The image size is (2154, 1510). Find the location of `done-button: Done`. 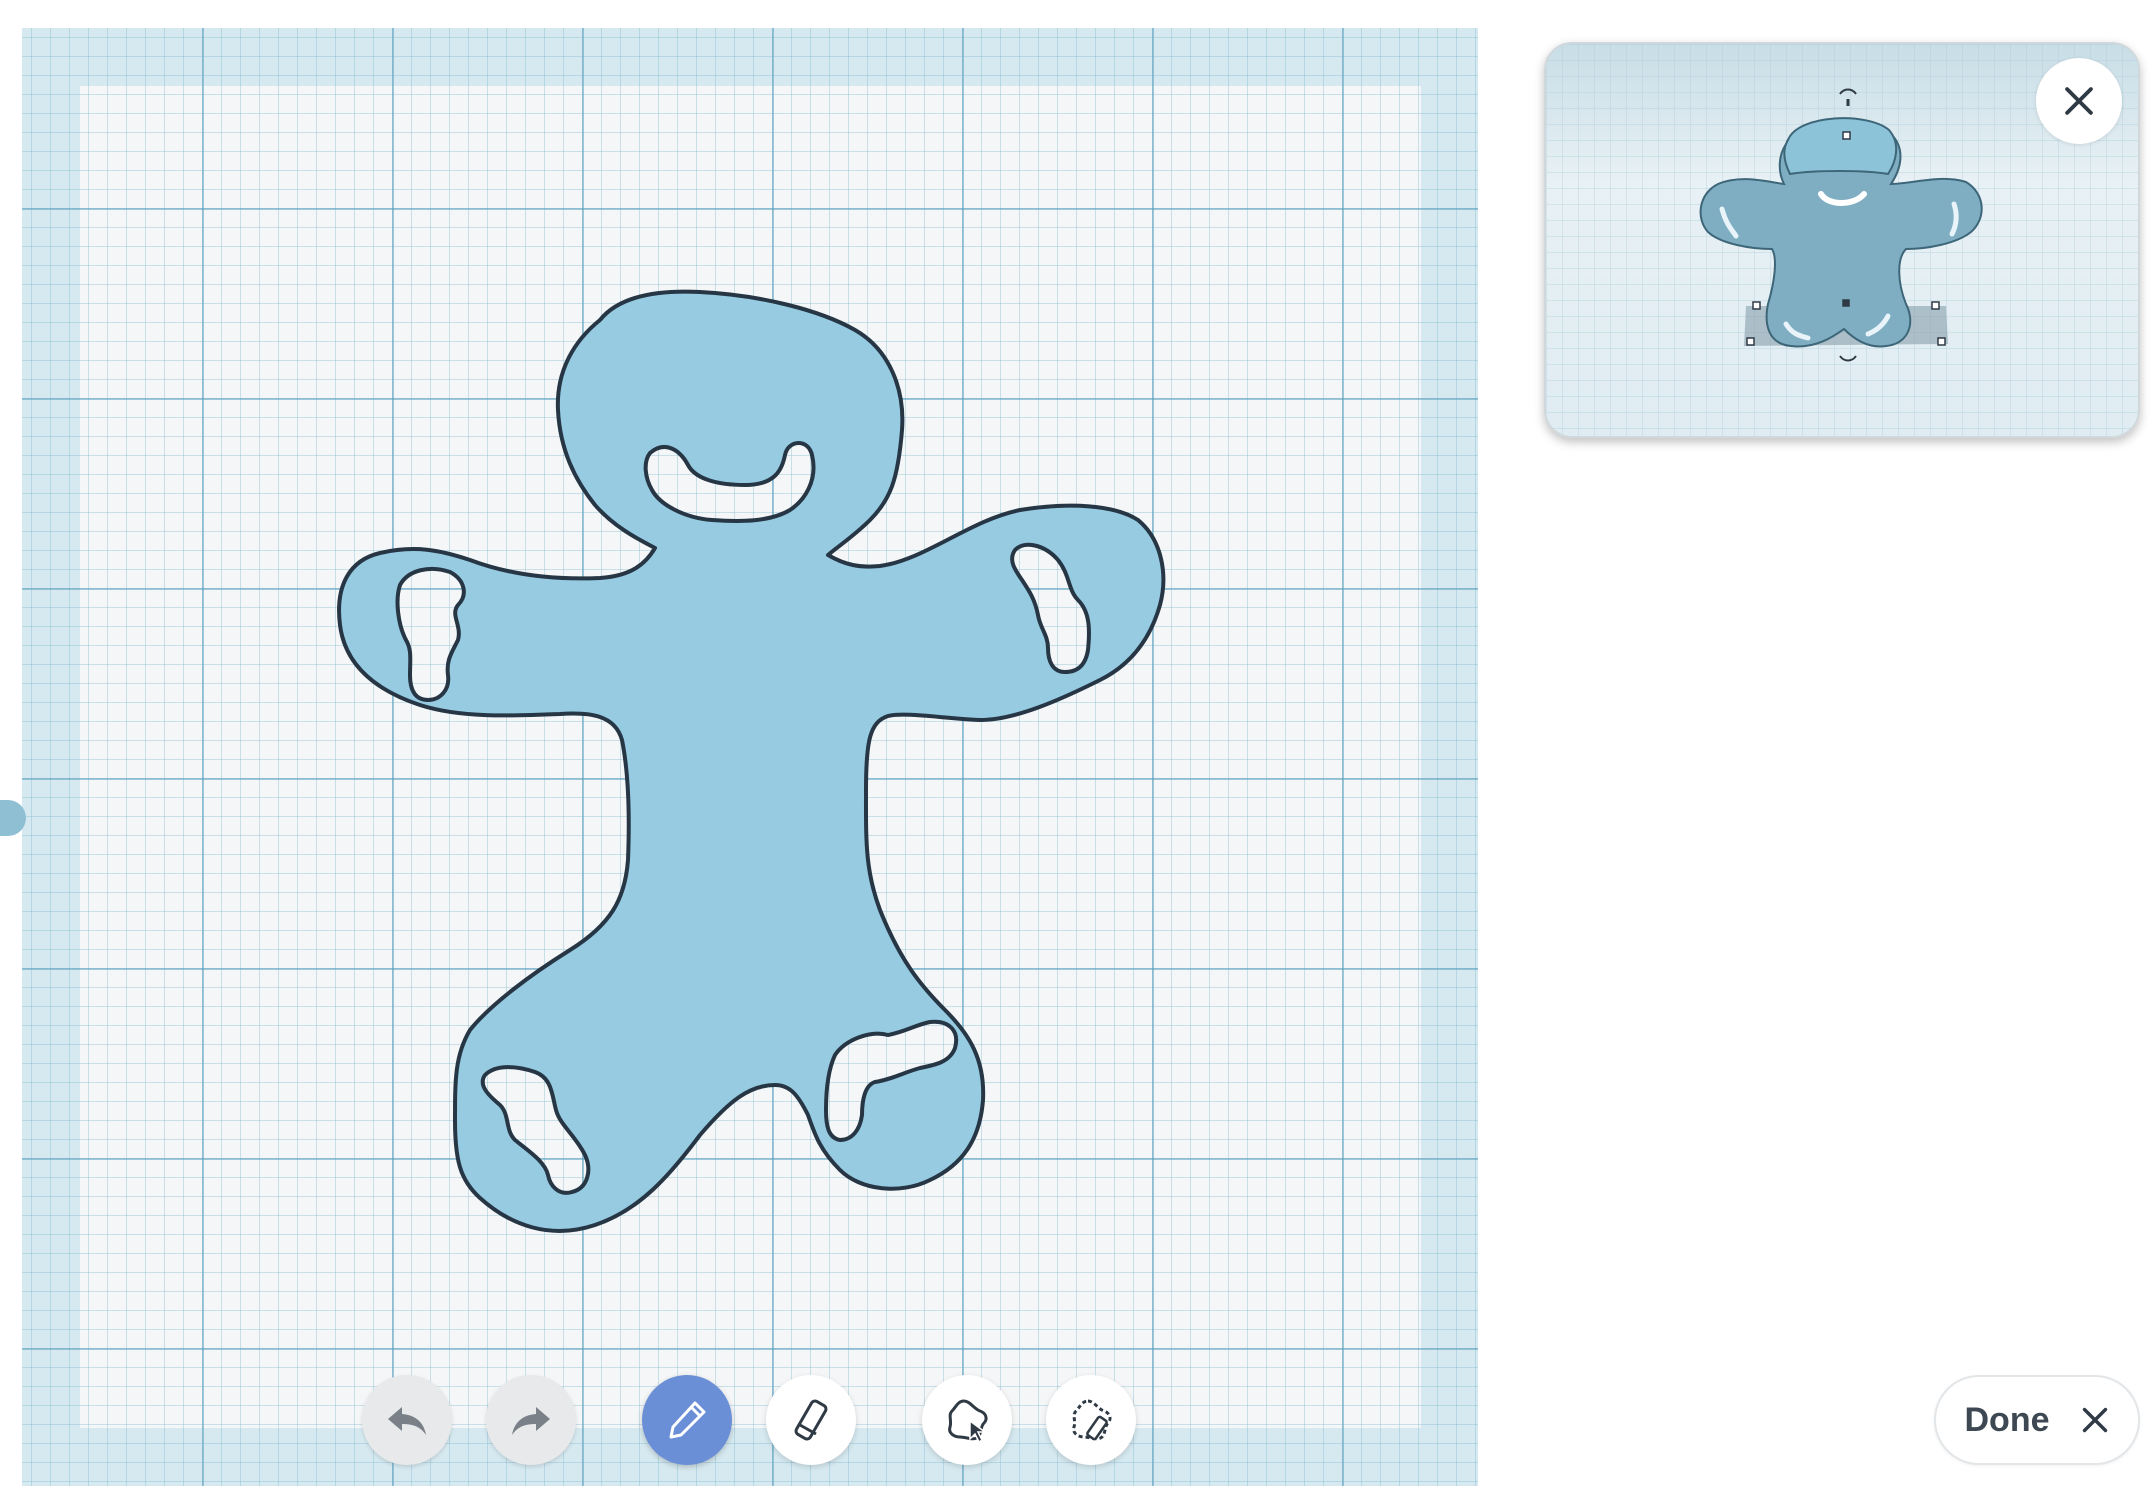

done-button: Done is located at coordinates (2037, 1420).